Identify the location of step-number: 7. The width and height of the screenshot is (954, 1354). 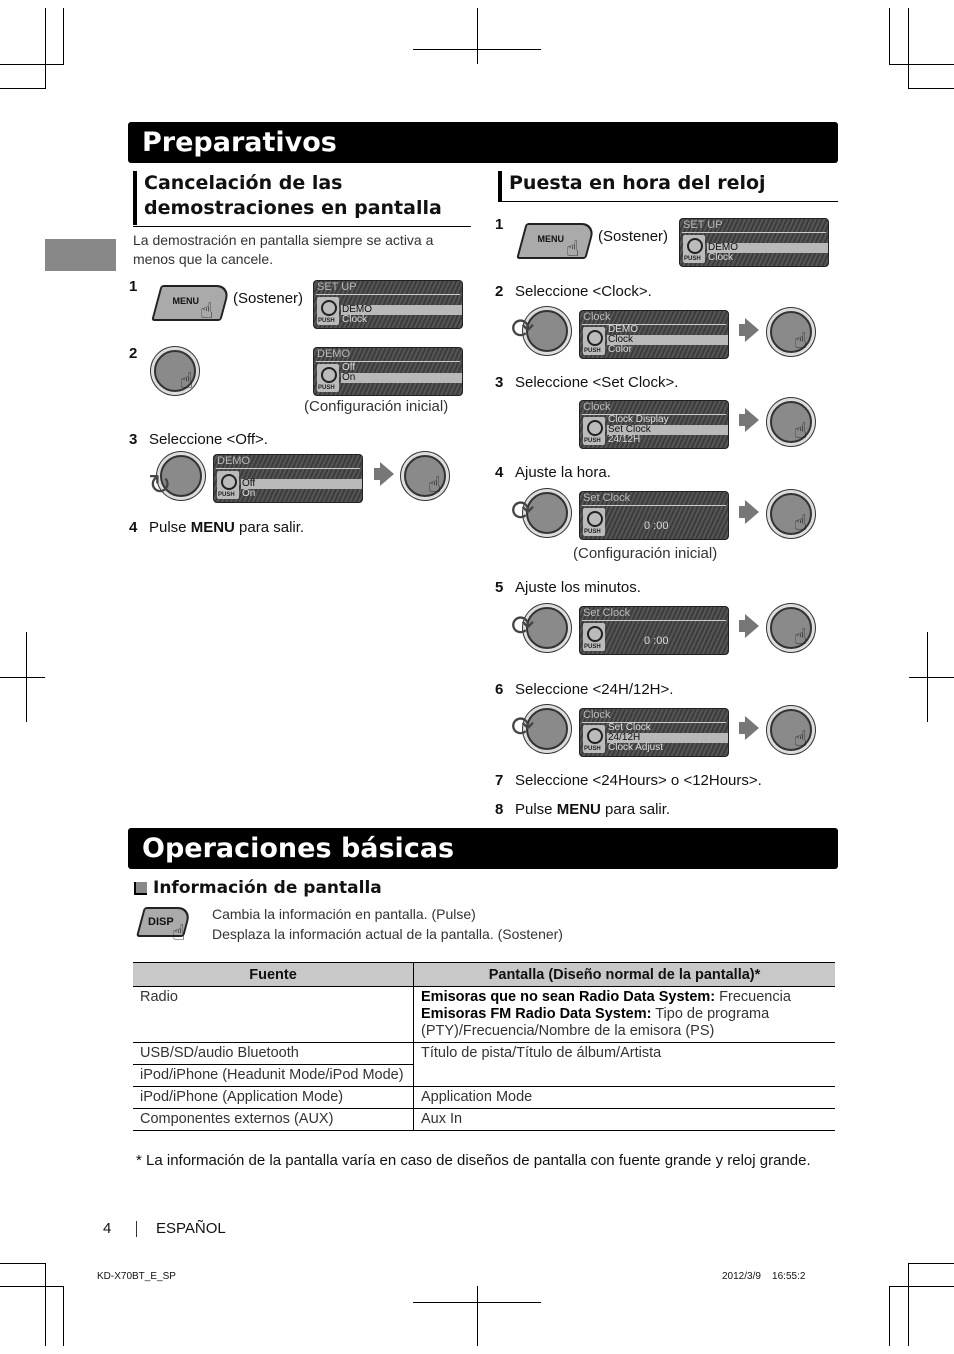
(499, 780).